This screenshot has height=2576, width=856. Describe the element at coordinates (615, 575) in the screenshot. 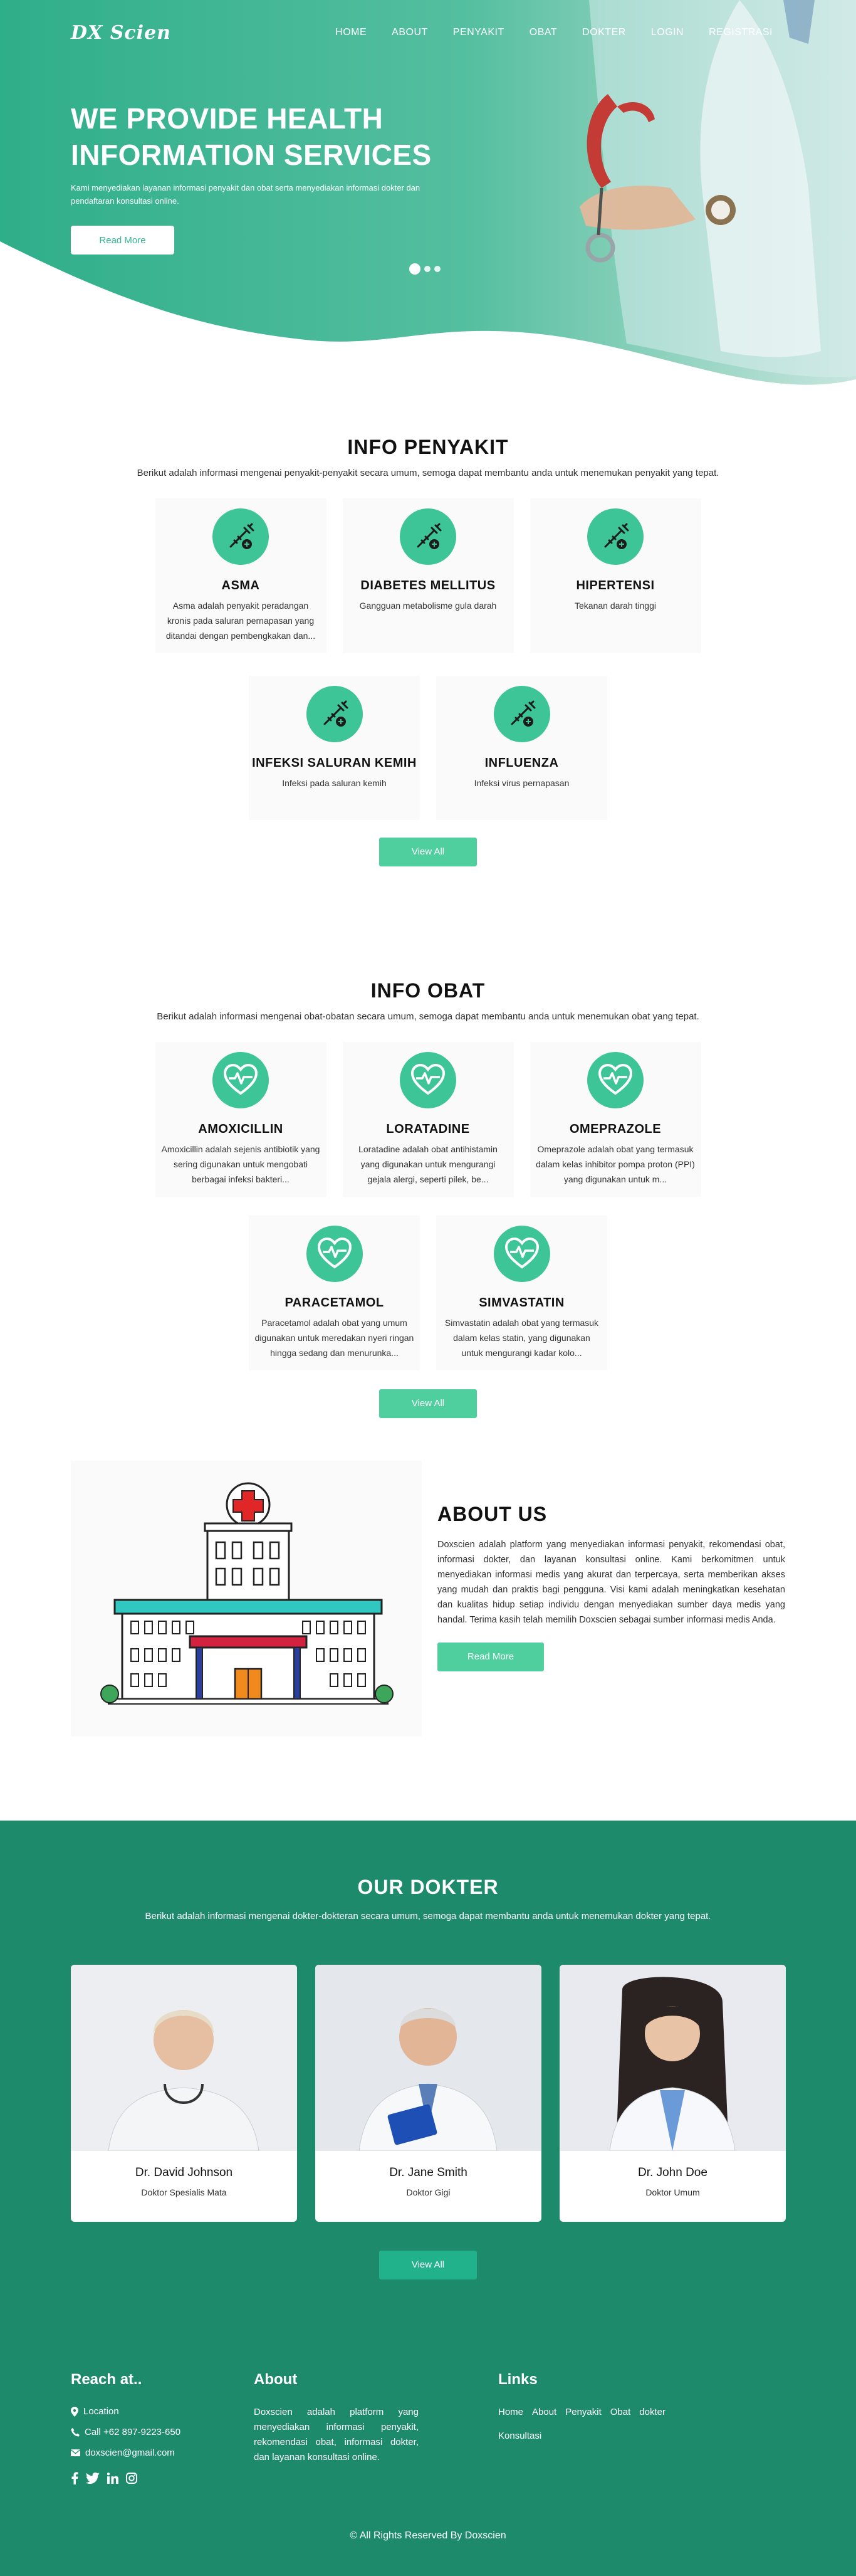

I see `penyakit-card: HIPERTENSI Tekanan darah tinggi` at that location.